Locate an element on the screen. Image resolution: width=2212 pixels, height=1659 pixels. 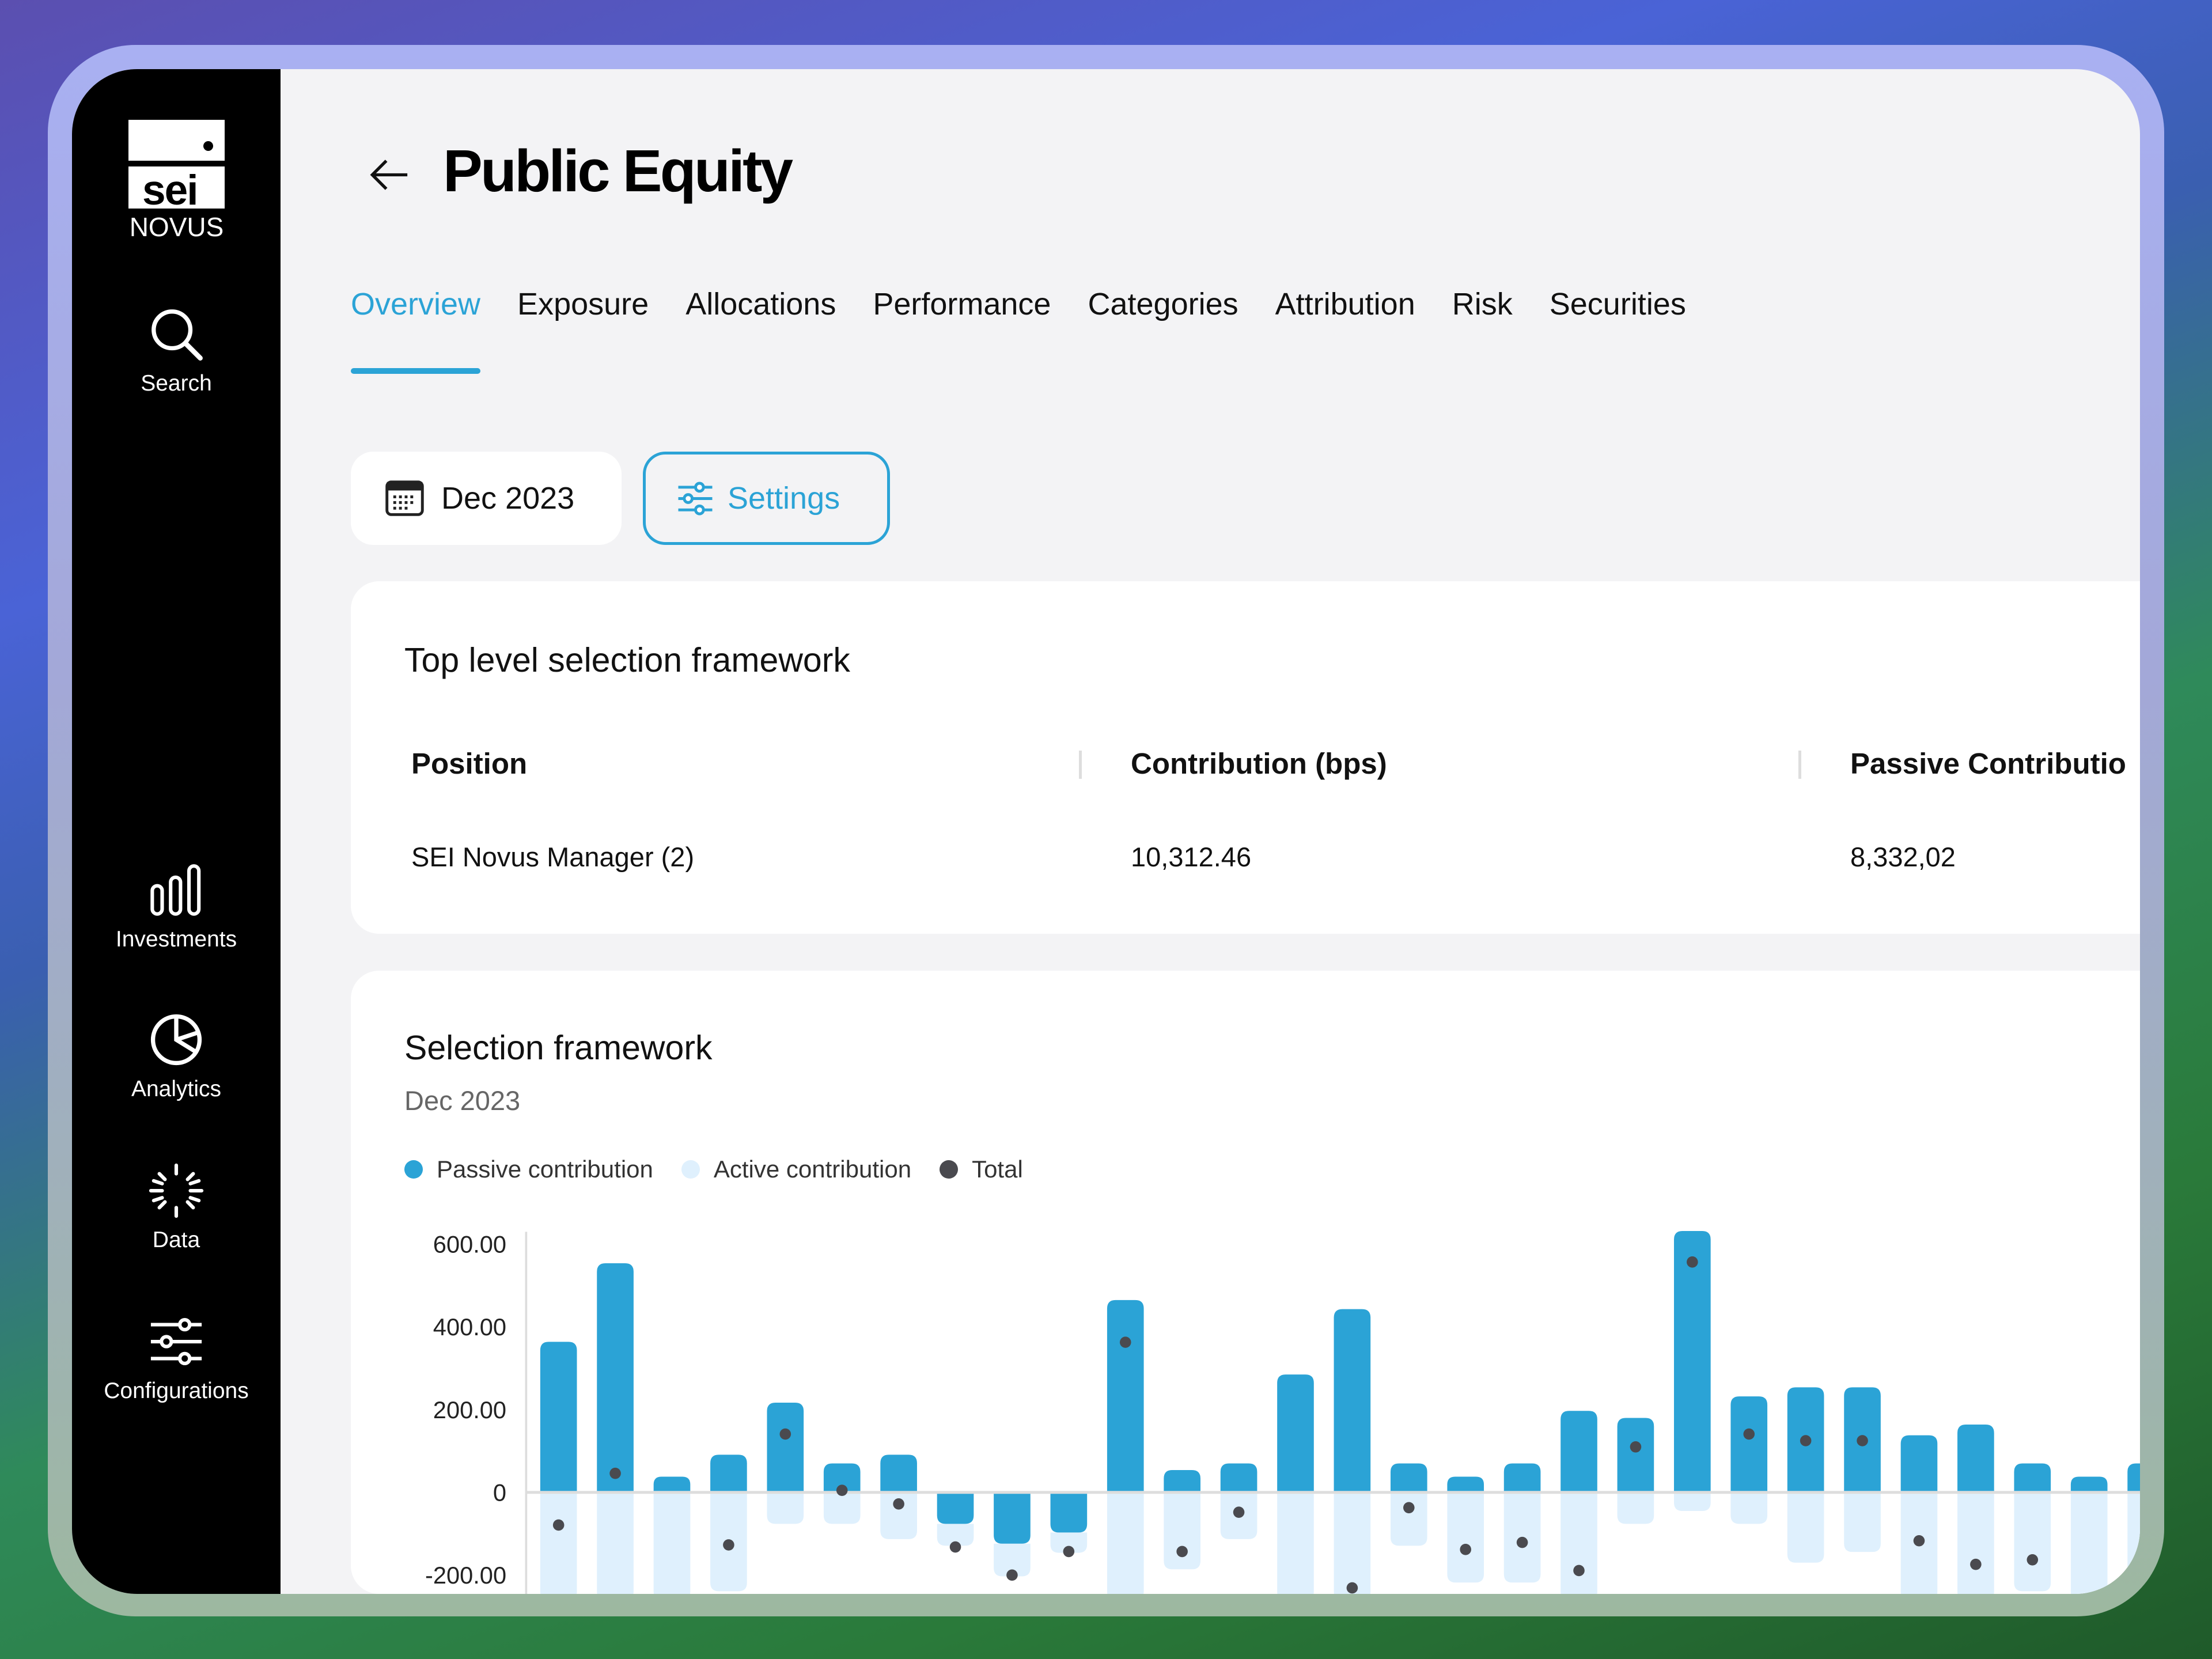
sidebar-item-investments: Investments is located at coordinates (176, 907).